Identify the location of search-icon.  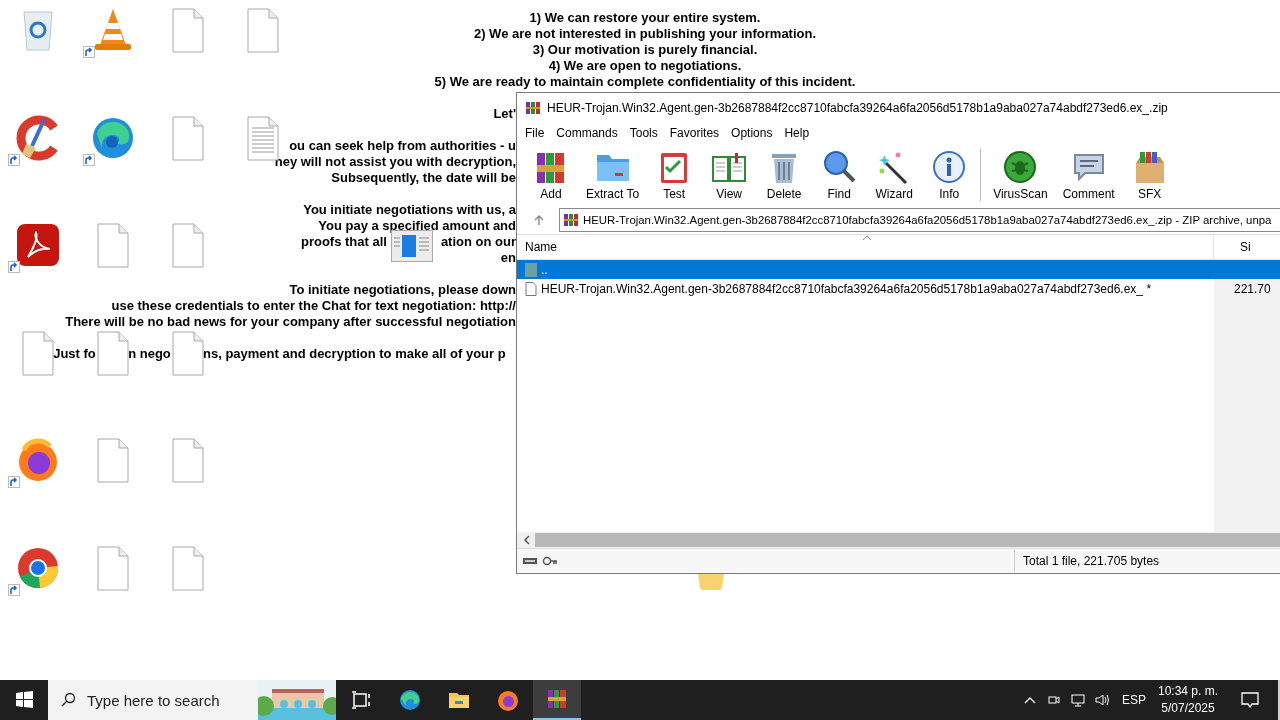
(68, 700).